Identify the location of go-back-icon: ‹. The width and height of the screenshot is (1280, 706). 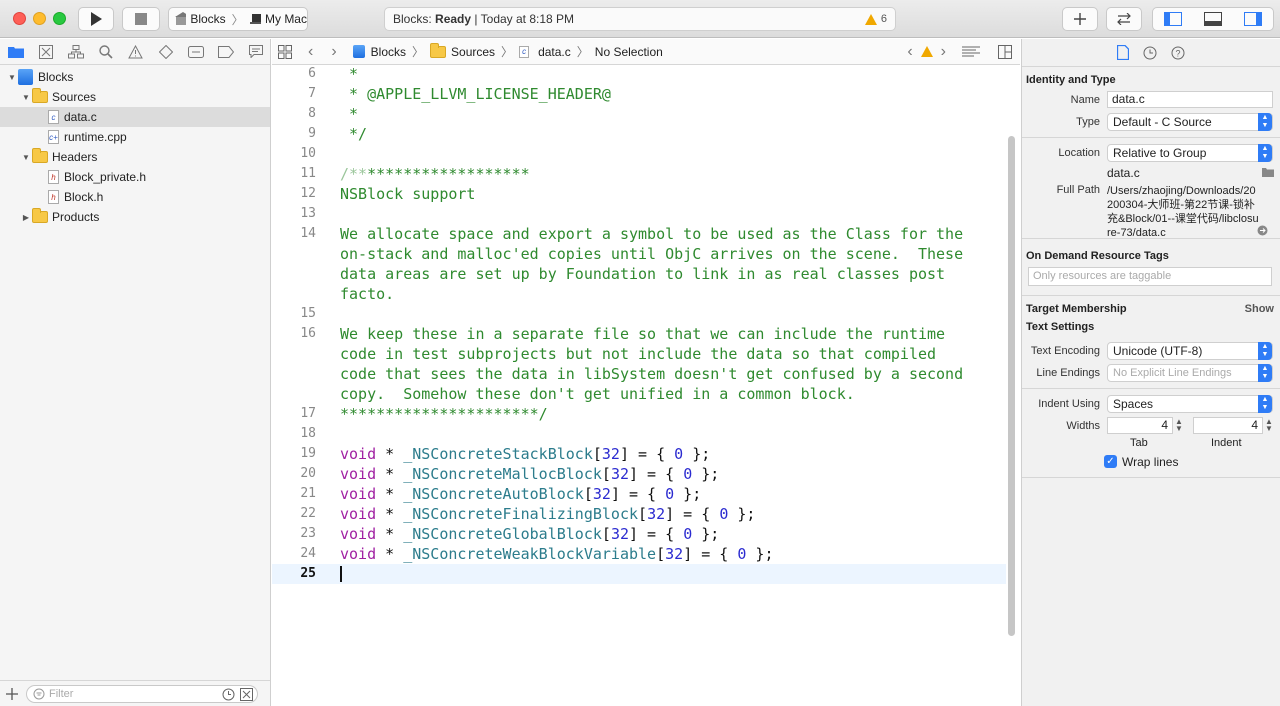
(310, 52).